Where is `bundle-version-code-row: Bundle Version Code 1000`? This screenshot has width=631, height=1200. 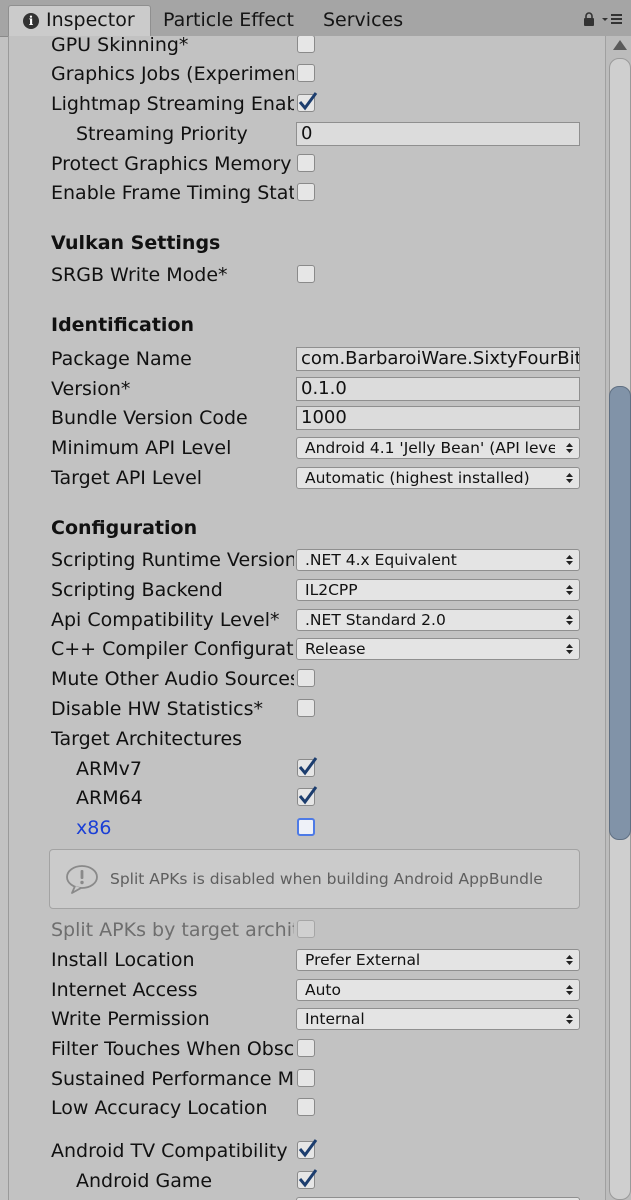
bundle-version-code-row: Bundle Version Code 1000 is located at coordinates (307, 418).